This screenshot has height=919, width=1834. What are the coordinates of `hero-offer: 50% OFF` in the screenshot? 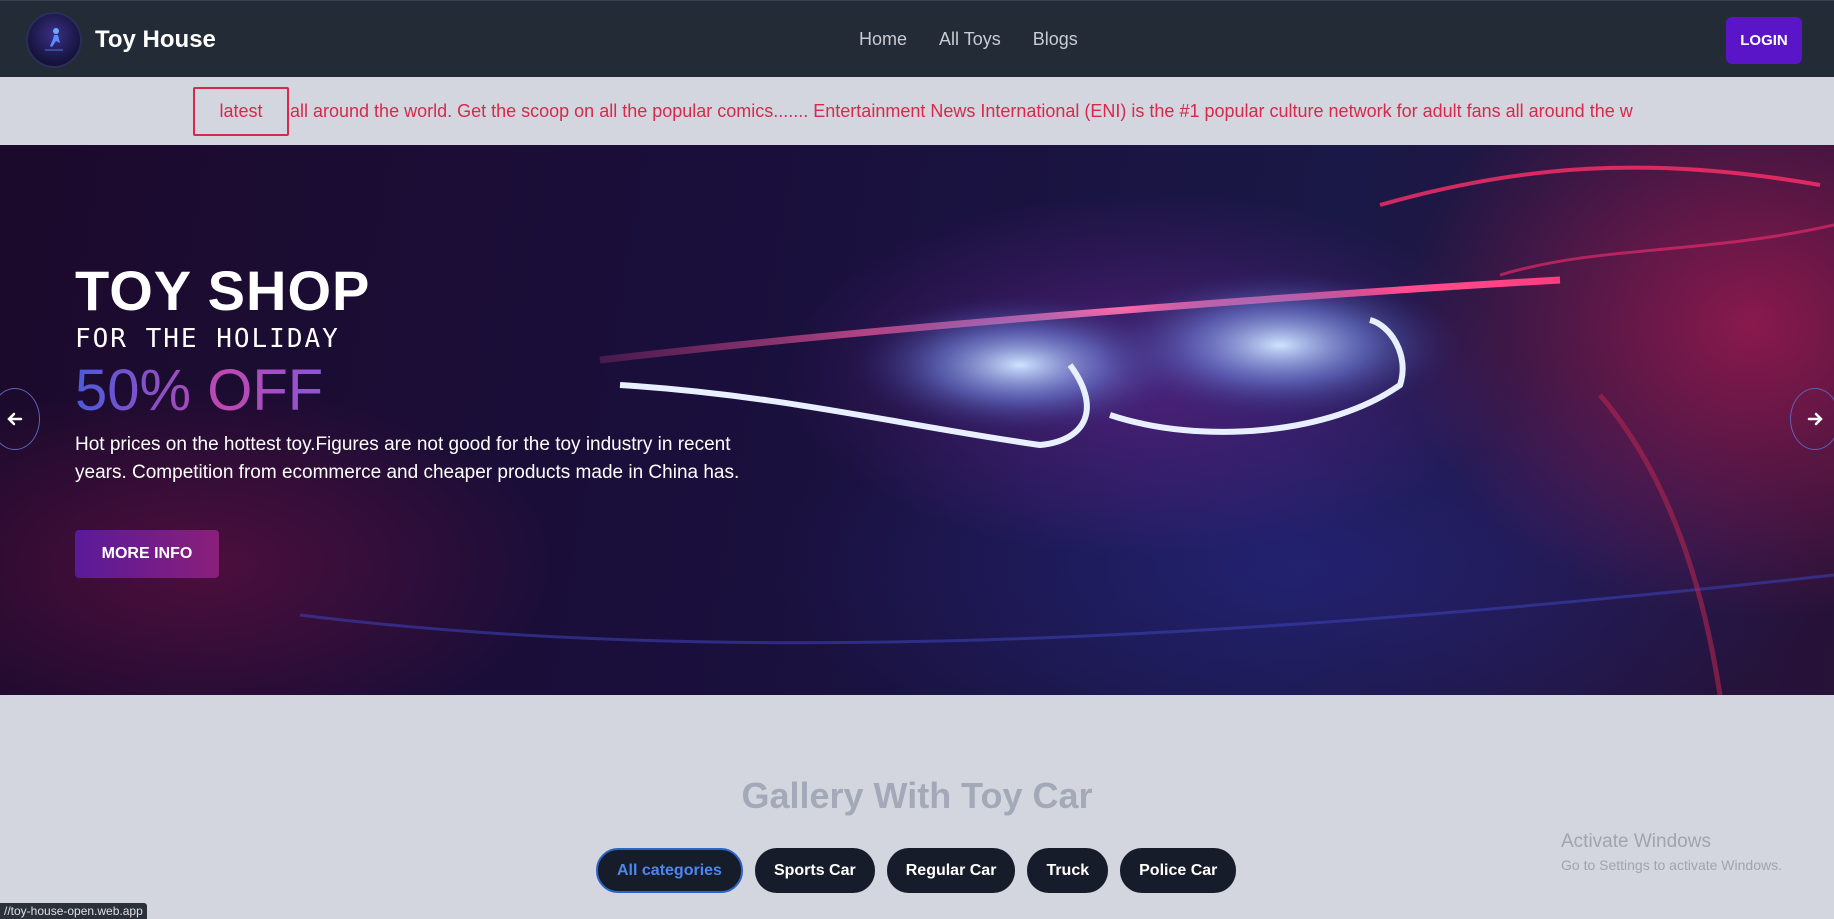 It's located at (199, 390).